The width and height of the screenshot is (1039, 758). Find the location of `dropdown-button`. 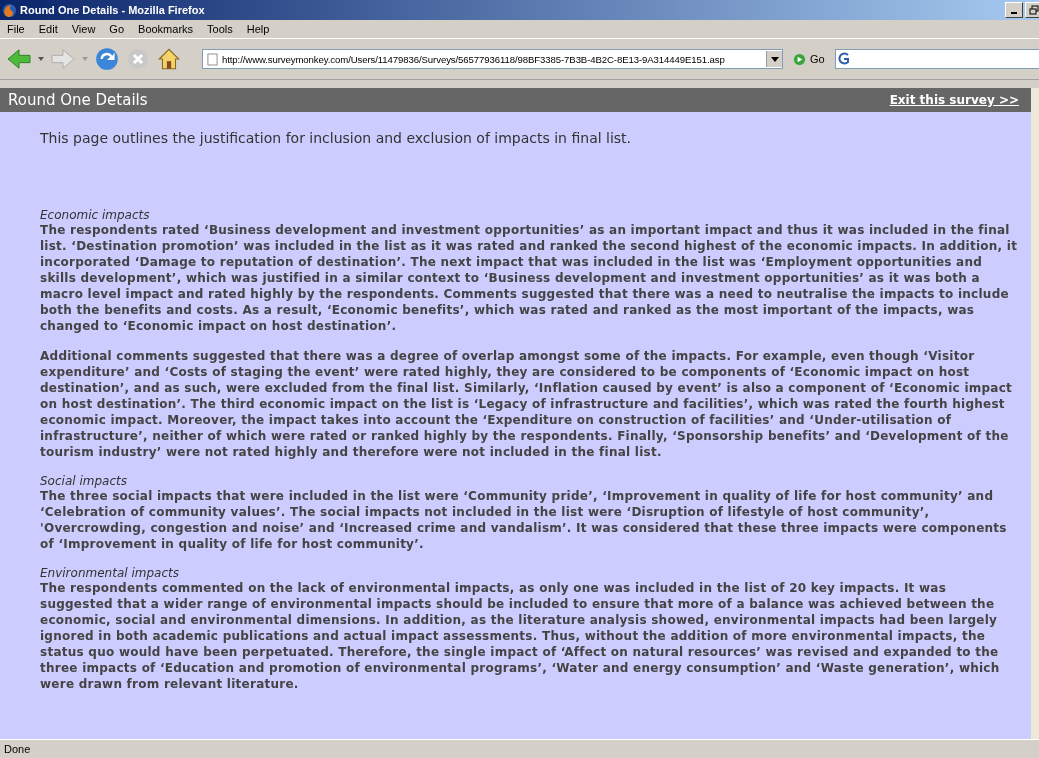

dropdown-button is located at coordinates (774, 59).